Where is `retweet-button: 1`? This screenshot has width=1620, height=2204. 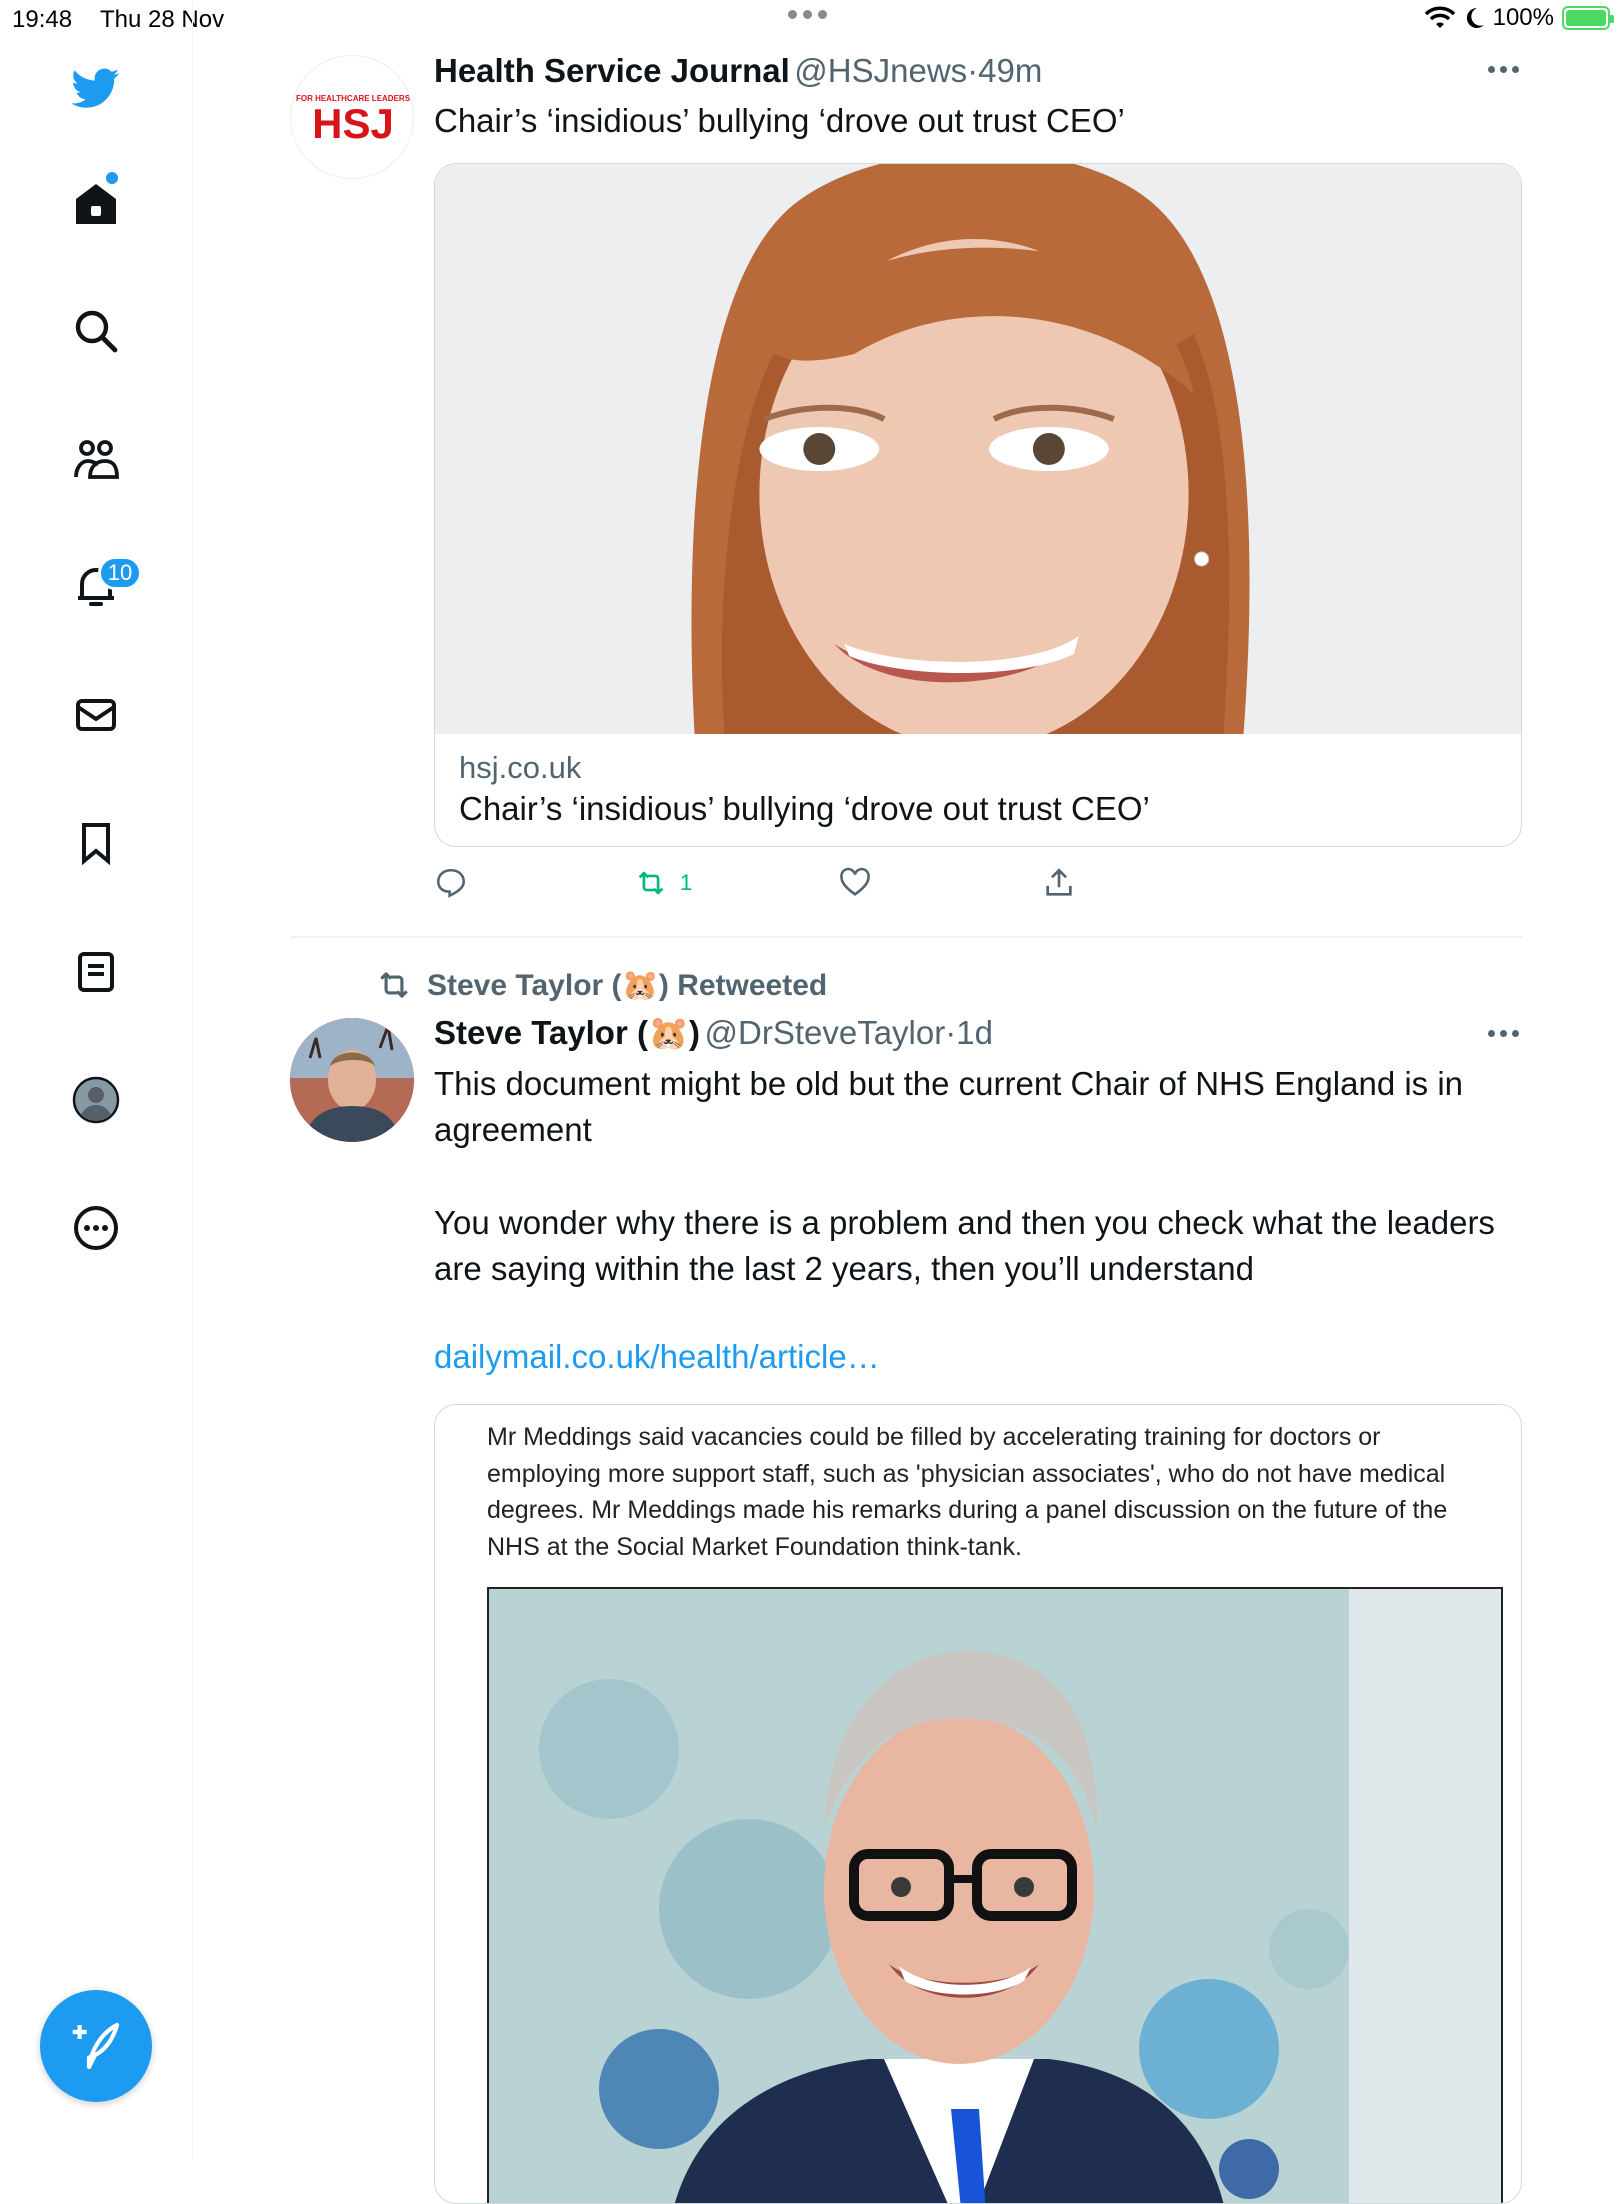
retweet-button: 1 is located at coordinates (663, 883).